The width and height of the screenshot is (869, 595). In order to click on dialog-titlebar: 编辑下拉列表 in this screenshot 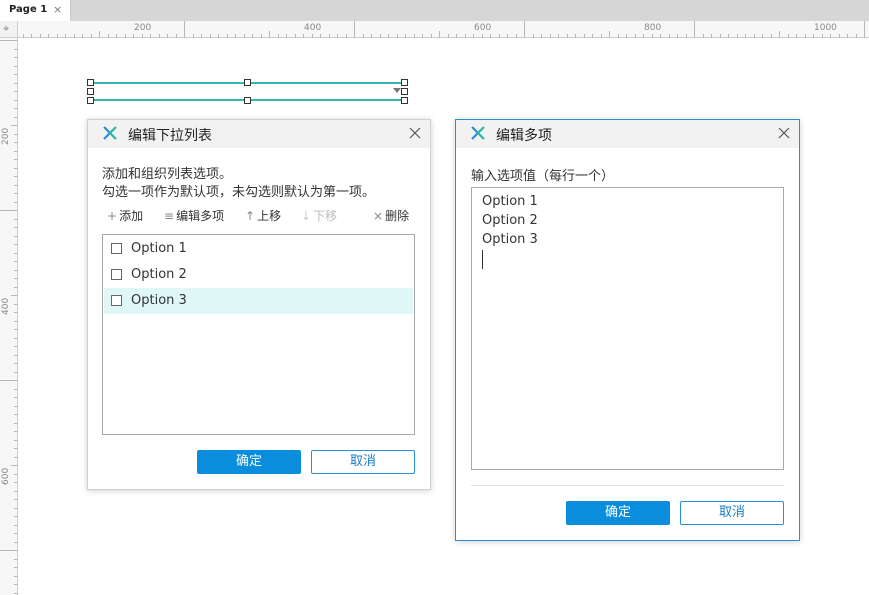, I will do `click(259, 134)`.